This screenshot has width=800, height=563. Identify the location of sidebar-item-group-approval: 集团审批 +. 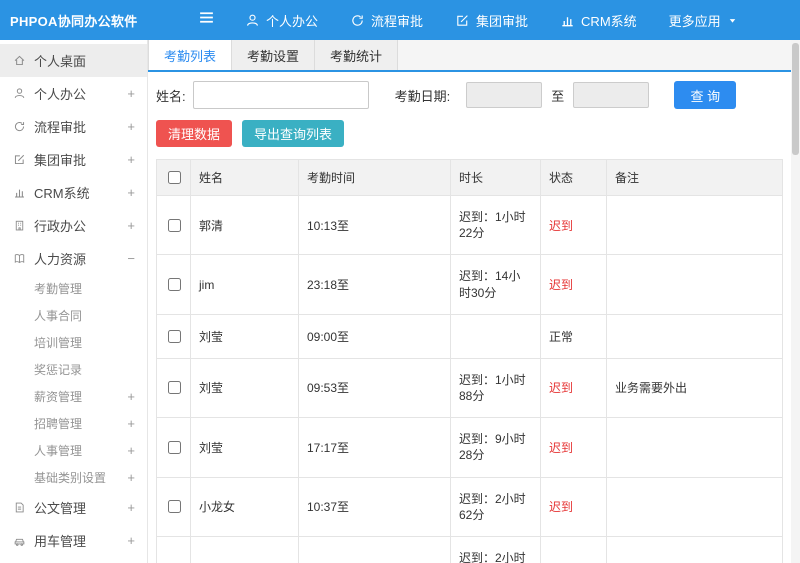
(73, 159).